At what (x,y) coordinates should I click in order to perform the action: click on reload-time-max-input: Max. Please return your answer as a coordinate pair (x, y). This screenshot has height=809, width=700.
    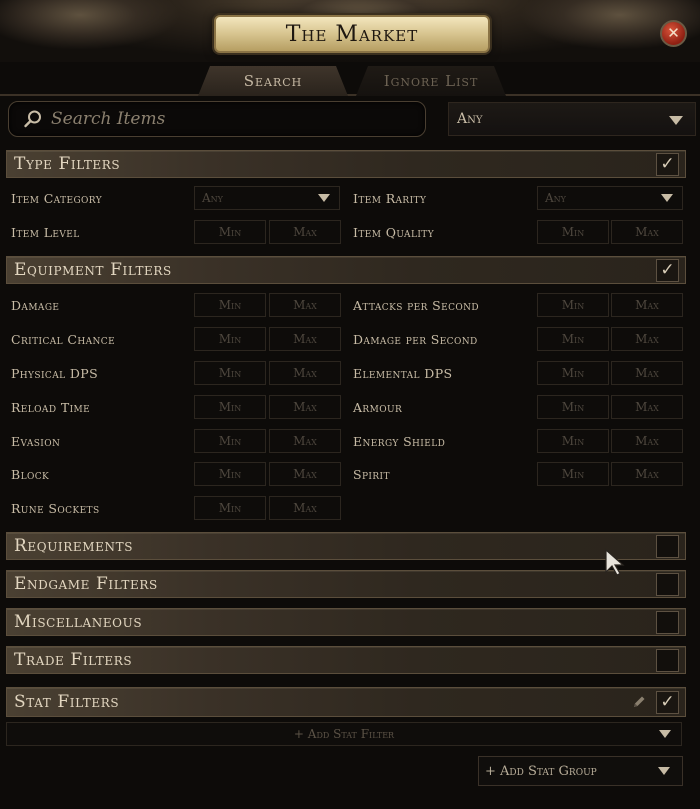
    Looking at the image, I should click on (305, 407).